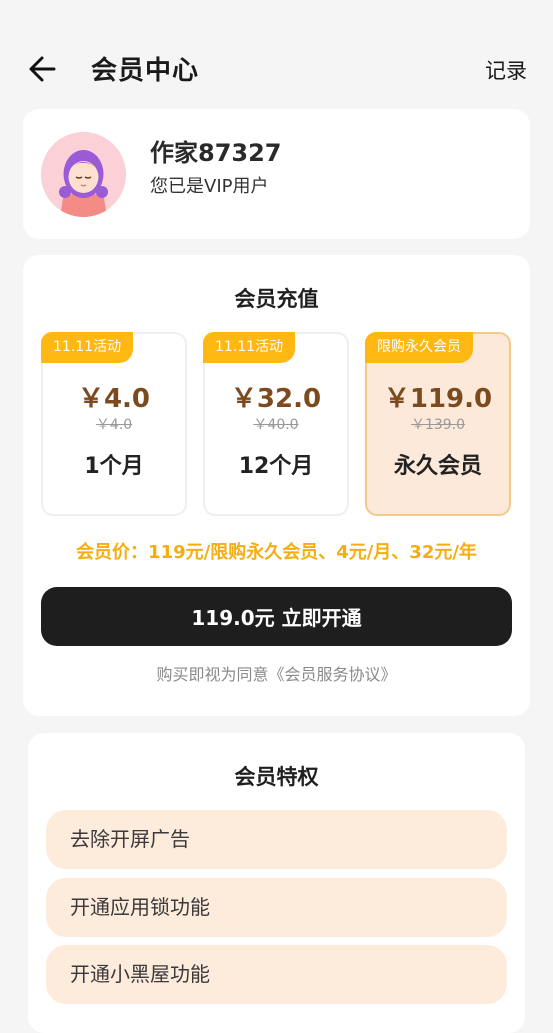  Describe the element at coordinates (276, 839) in the screenshot. I see `privilege-item: 去除开屏广告` at that location.